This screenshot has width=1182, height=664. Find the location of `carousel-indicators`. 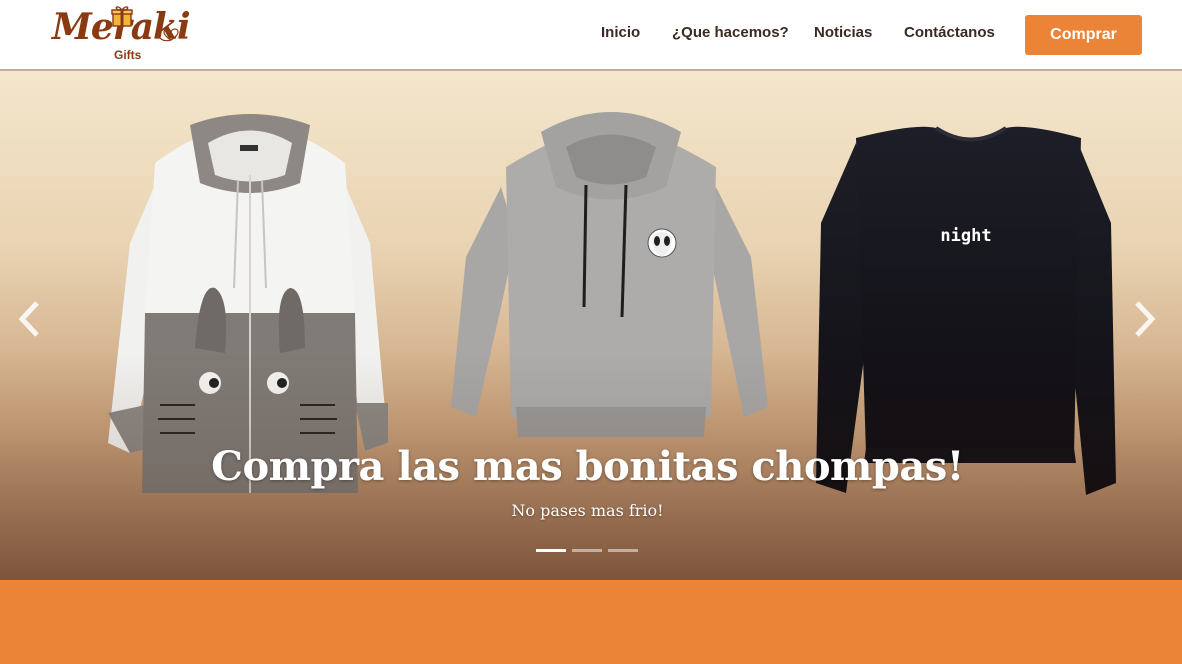

carousel-indicators is located at coordinates (587, 550).